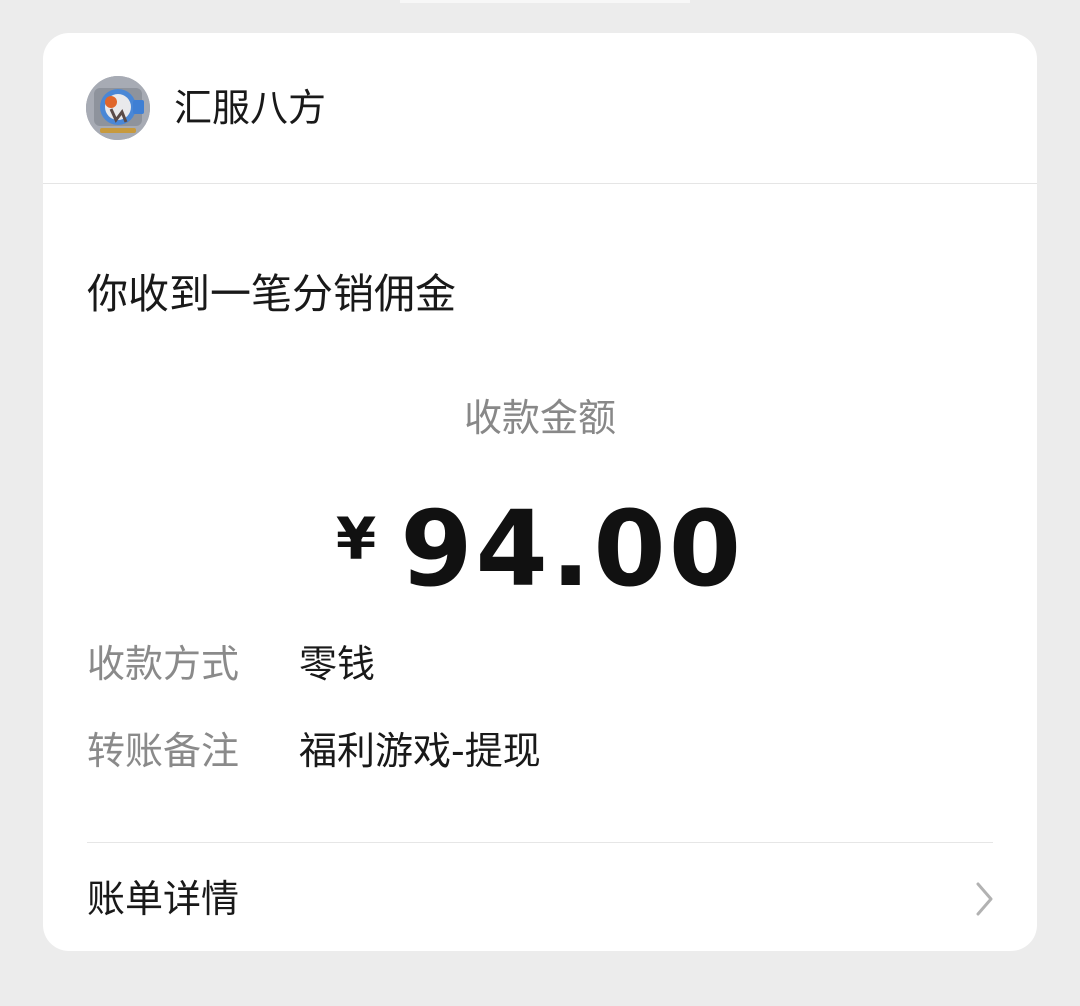 This screenshot has width=1080, height=1006. I want to click on amount-value: 94.00, so click(572, 549).